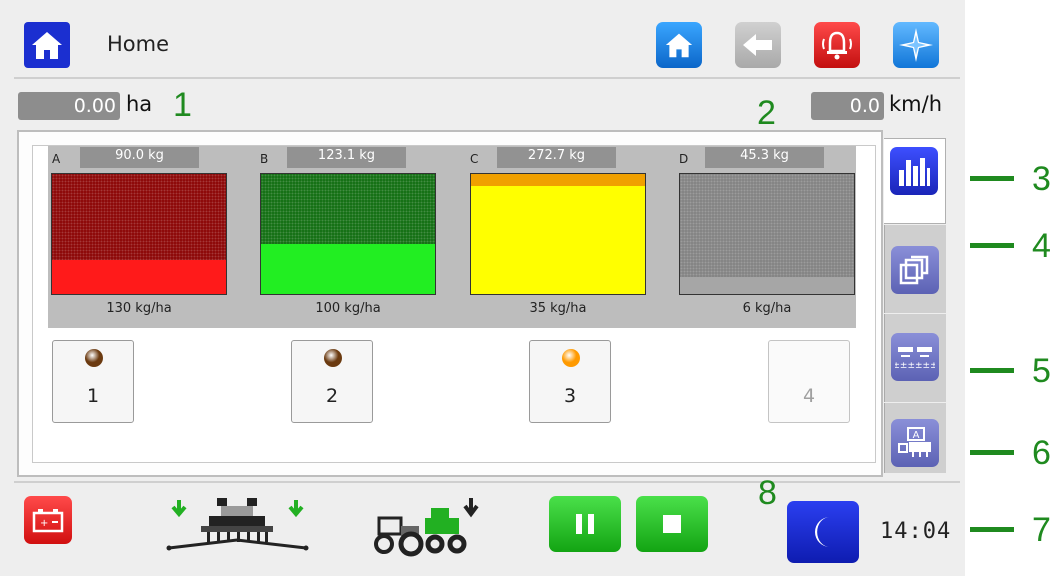 The width and height of the screenshot is (1055, 576). Describe the element at coordinates (93, 396) in the screenshot. I see `section-number: 1` at that location.